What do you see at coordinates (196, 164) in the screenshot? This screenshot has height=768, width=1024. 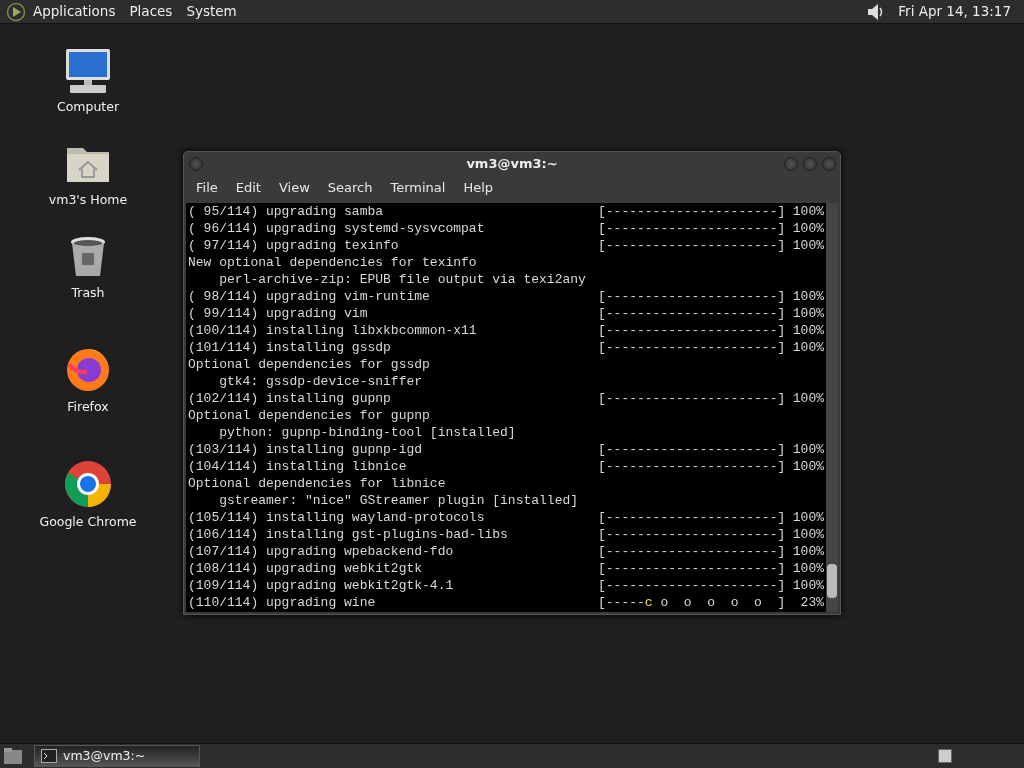 I see `window-menu-button` at bounding box center [196, 164].